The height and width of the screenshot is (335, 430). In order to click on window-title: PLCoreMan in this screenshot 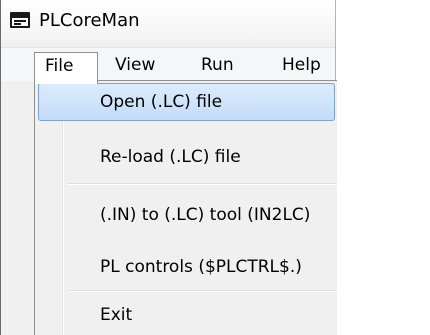, I will do `click(89, 20)`.